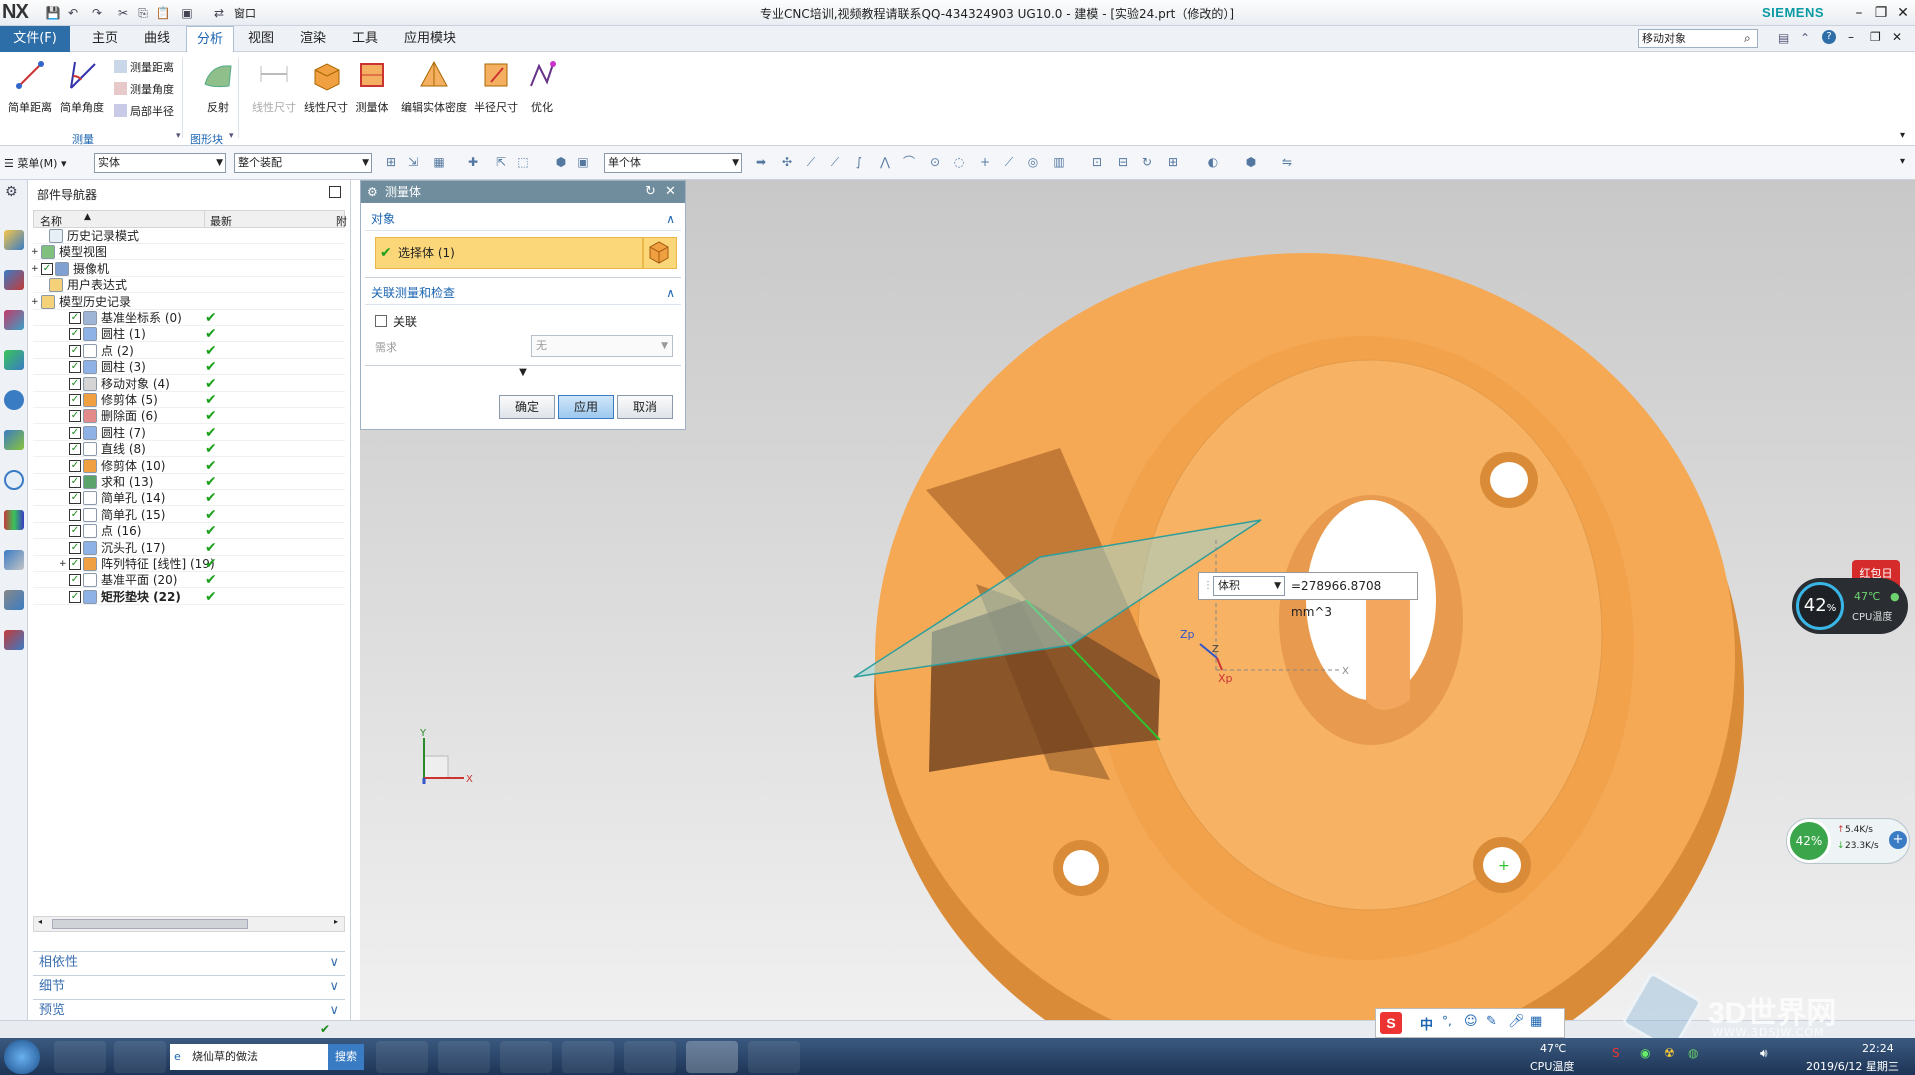 The height and width of the screenshot is (1075, 1915). I want to click on search-button: 搜索, so click(346, 1057).